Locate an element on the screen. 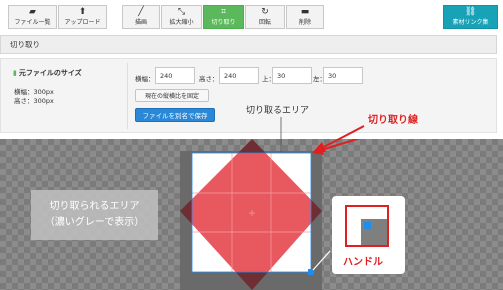 The height and width of the screenshot is (290, 503). removed-area-line1: 切り取られるエリア is located at coordinates (94, 206).